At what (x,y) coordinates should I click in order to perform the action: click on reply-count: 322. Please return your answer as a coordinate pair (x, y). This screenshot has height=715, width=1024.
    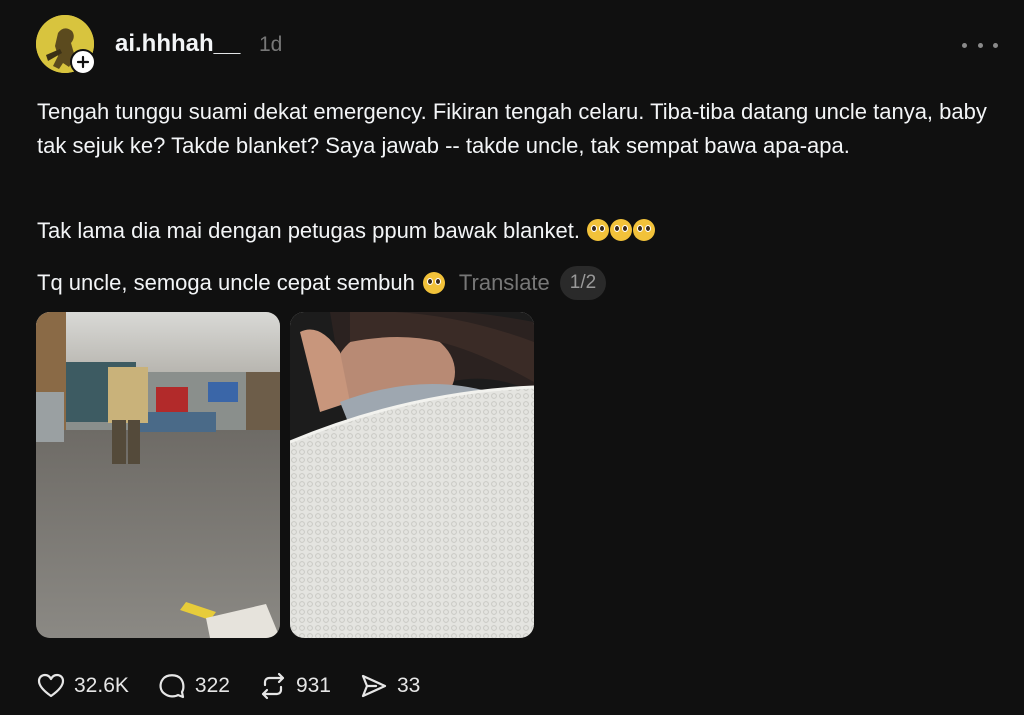
    Looking at the image, I should click on (212, 685).